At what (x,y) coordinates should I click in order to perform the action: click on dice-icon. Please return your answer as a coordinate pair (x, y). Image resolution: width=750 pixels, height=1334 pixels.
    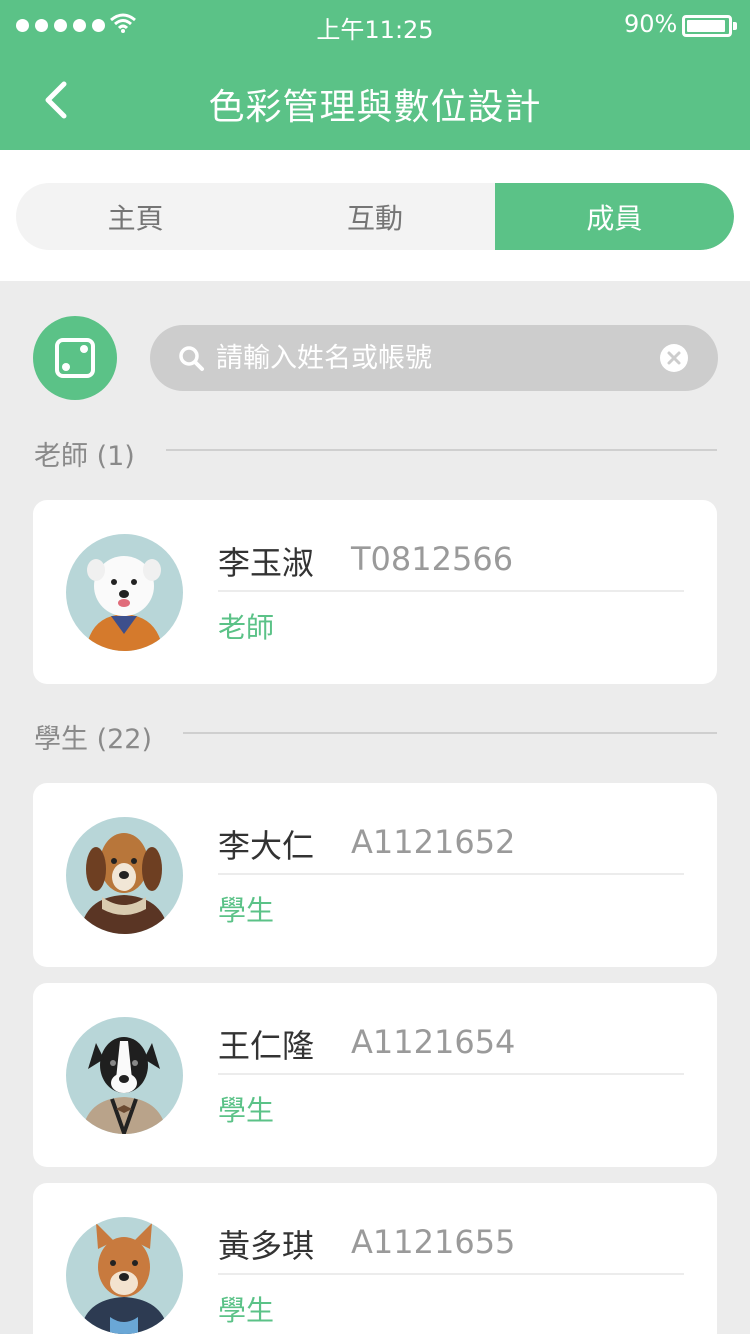
    Looking at the image, I should click on (75, 358).